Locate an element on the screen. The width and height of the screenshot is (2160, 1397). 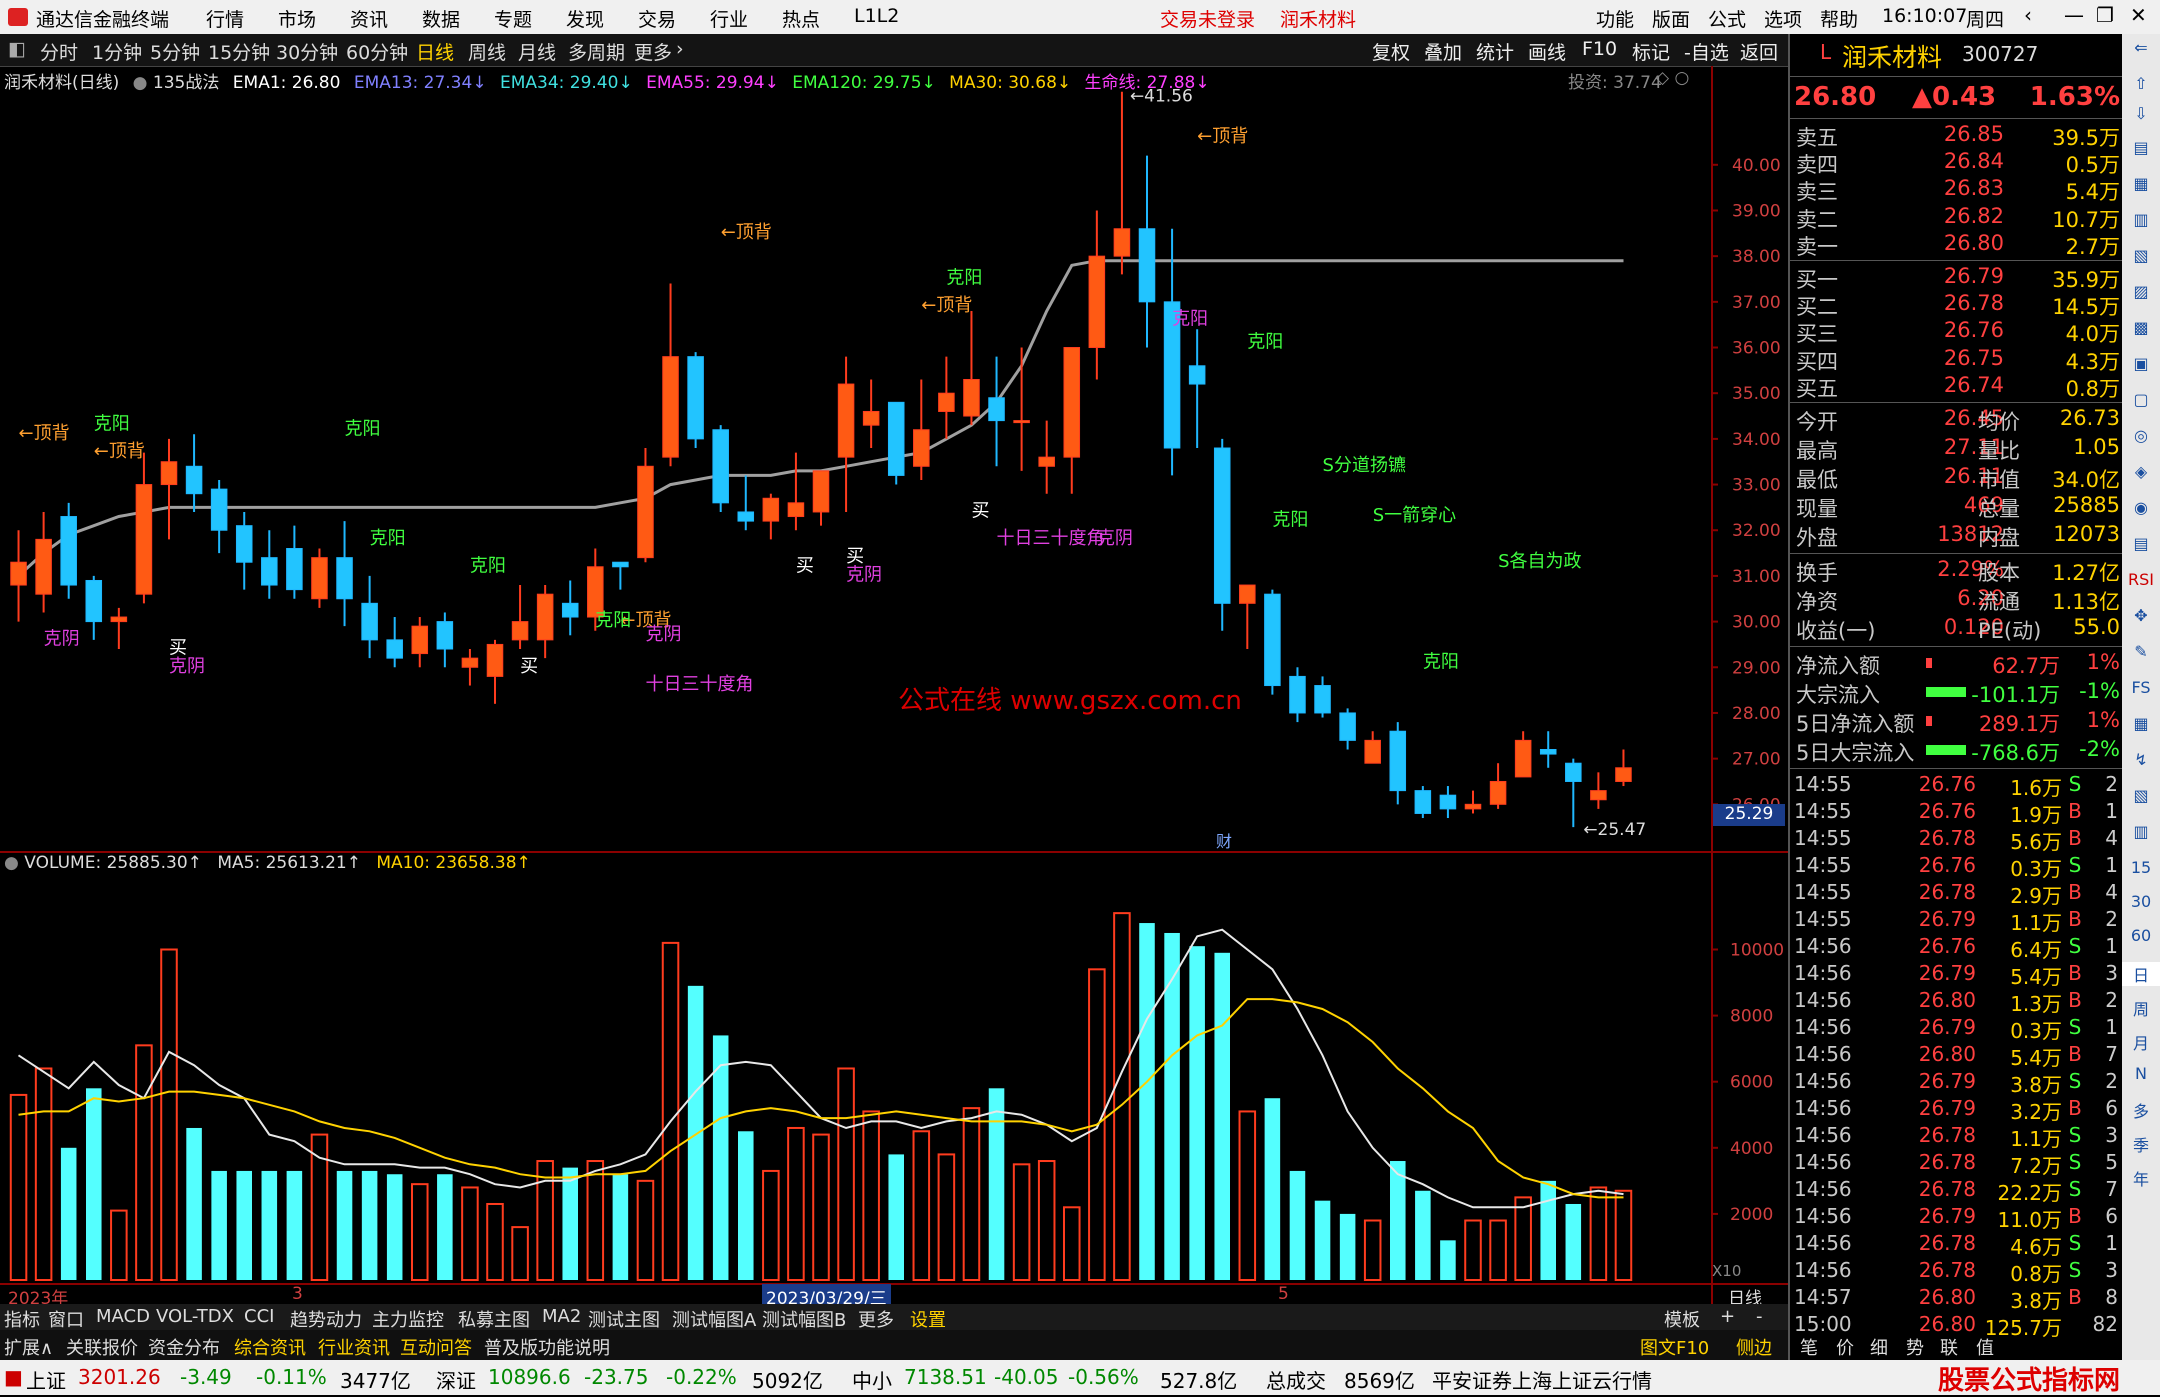
tool-fuquan: 复权 is located at coordinates (1391, 51).